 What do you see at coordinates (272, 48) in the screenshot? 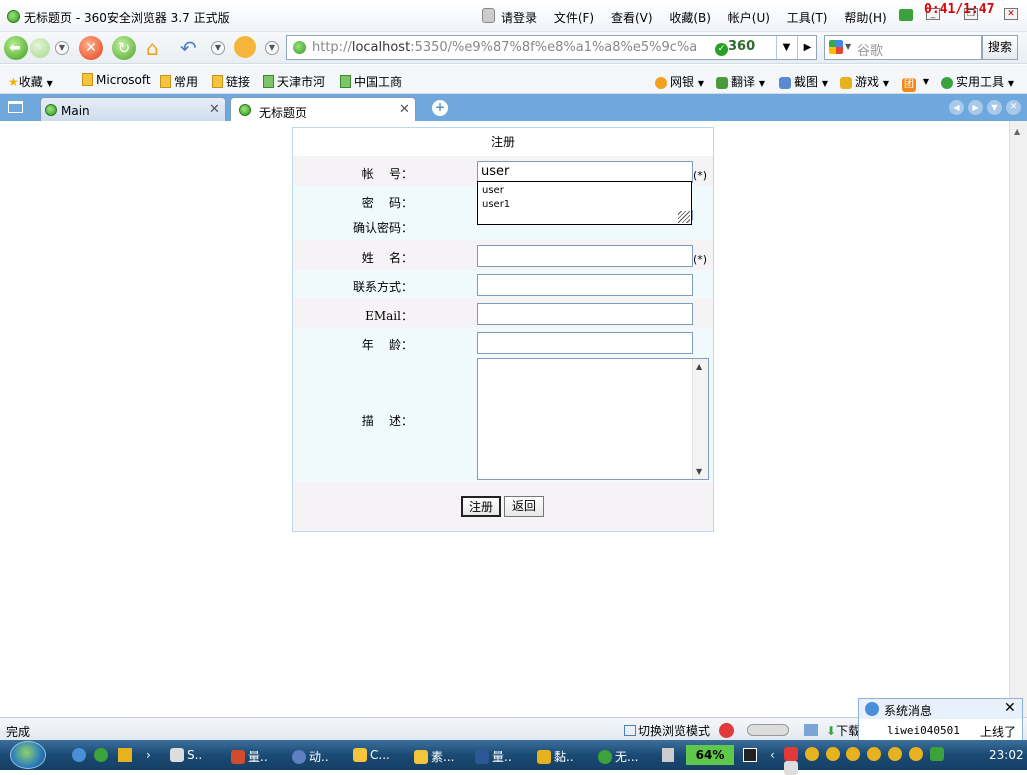
I see `paw-dropdown-icon: ▼` at bounding box center [272, 48].